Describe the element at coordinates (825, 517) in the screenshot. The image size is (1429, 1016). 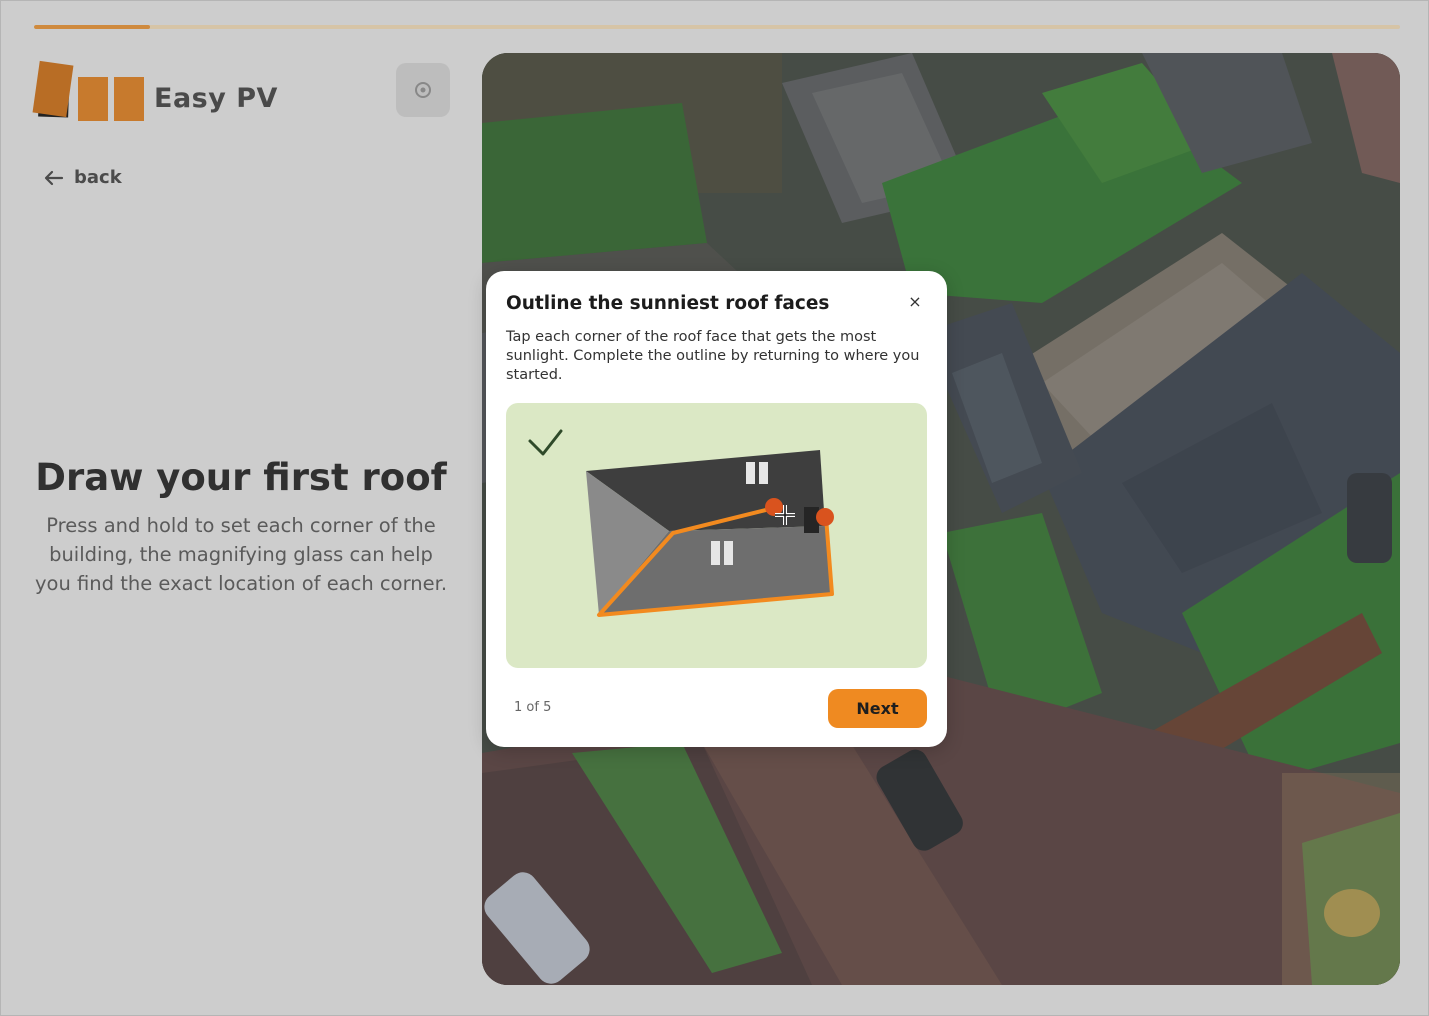
I see `corner-dot` at that location.